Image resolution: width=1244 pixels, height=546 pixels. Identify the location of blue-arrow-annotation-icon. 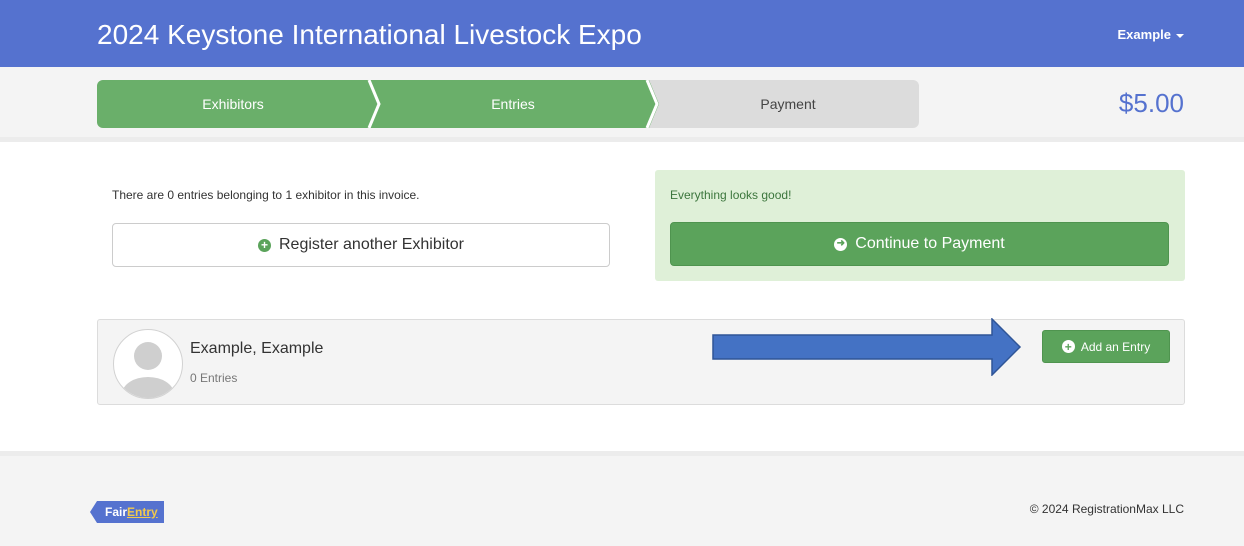
(867, 347).